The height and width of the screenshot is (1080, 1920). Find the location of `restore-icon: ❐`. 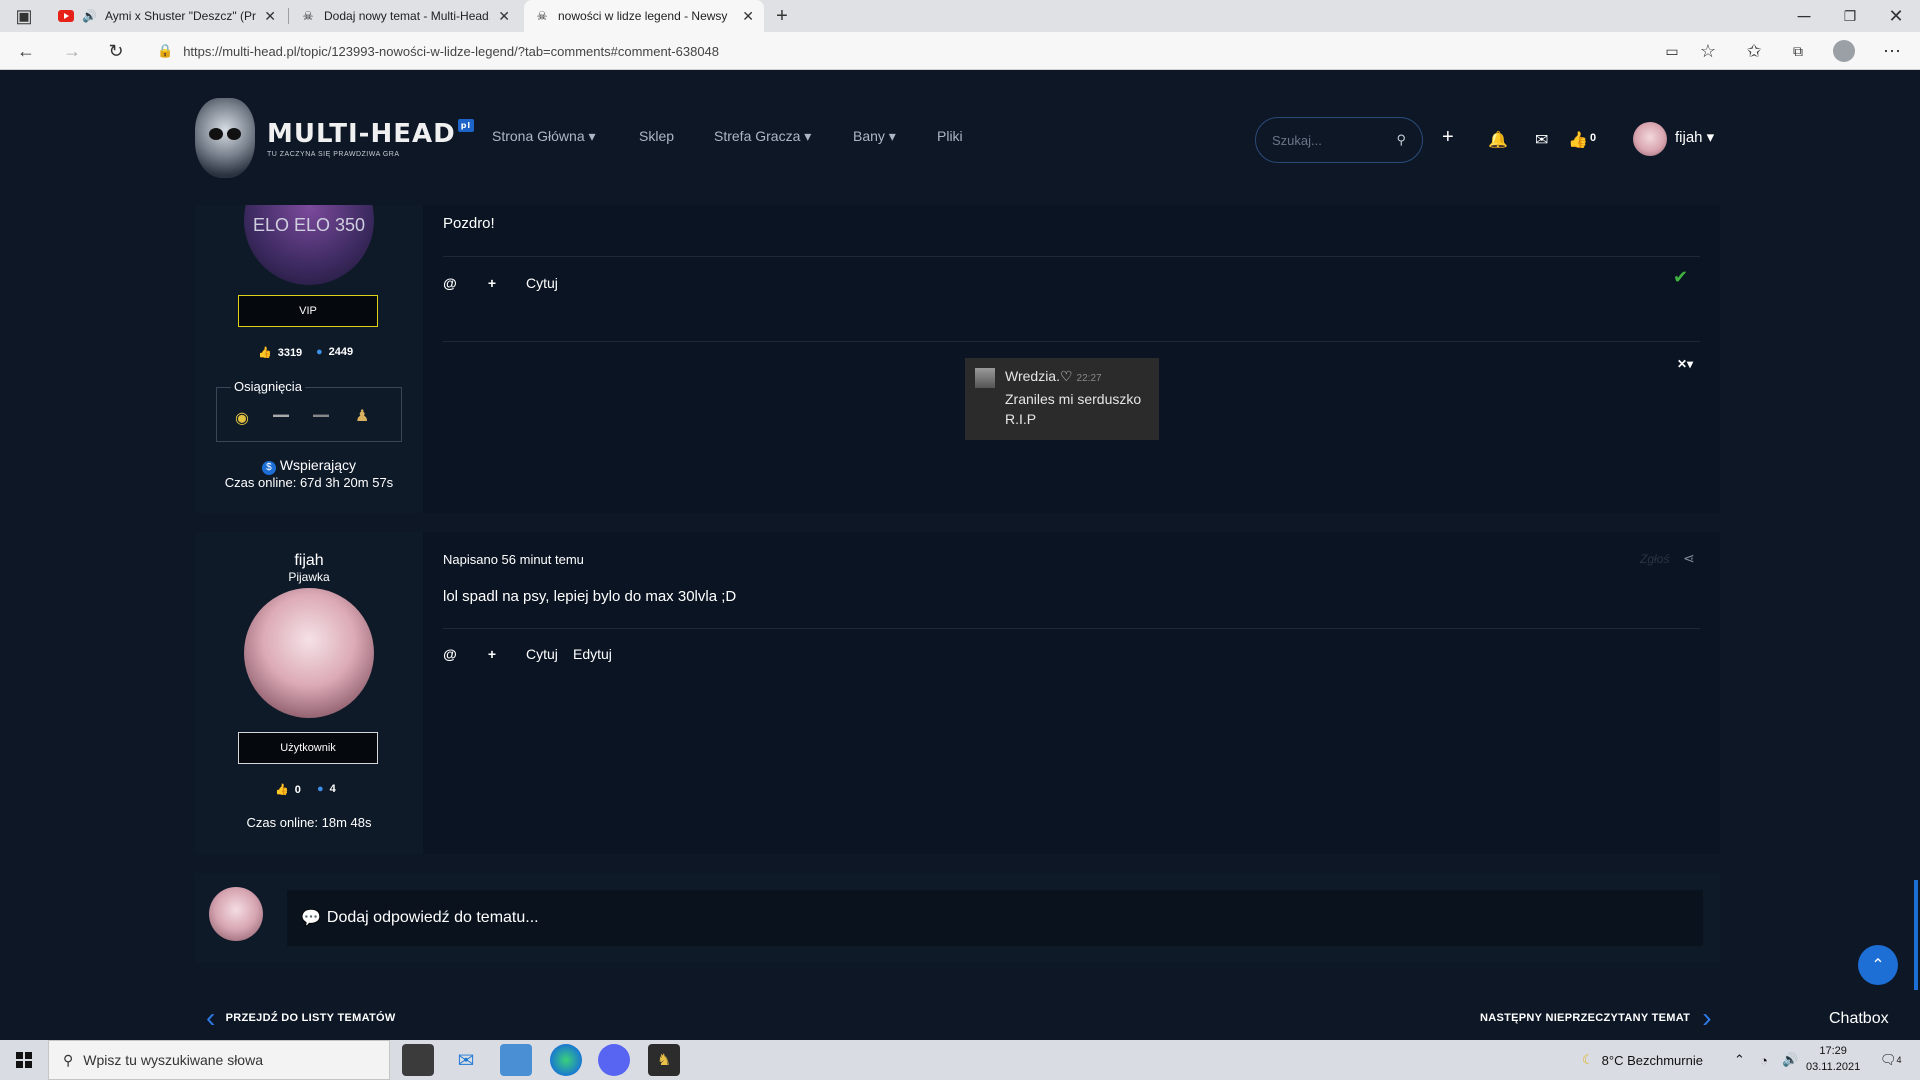

restore-icon: ❐ is located at coordinates (1850, 16).